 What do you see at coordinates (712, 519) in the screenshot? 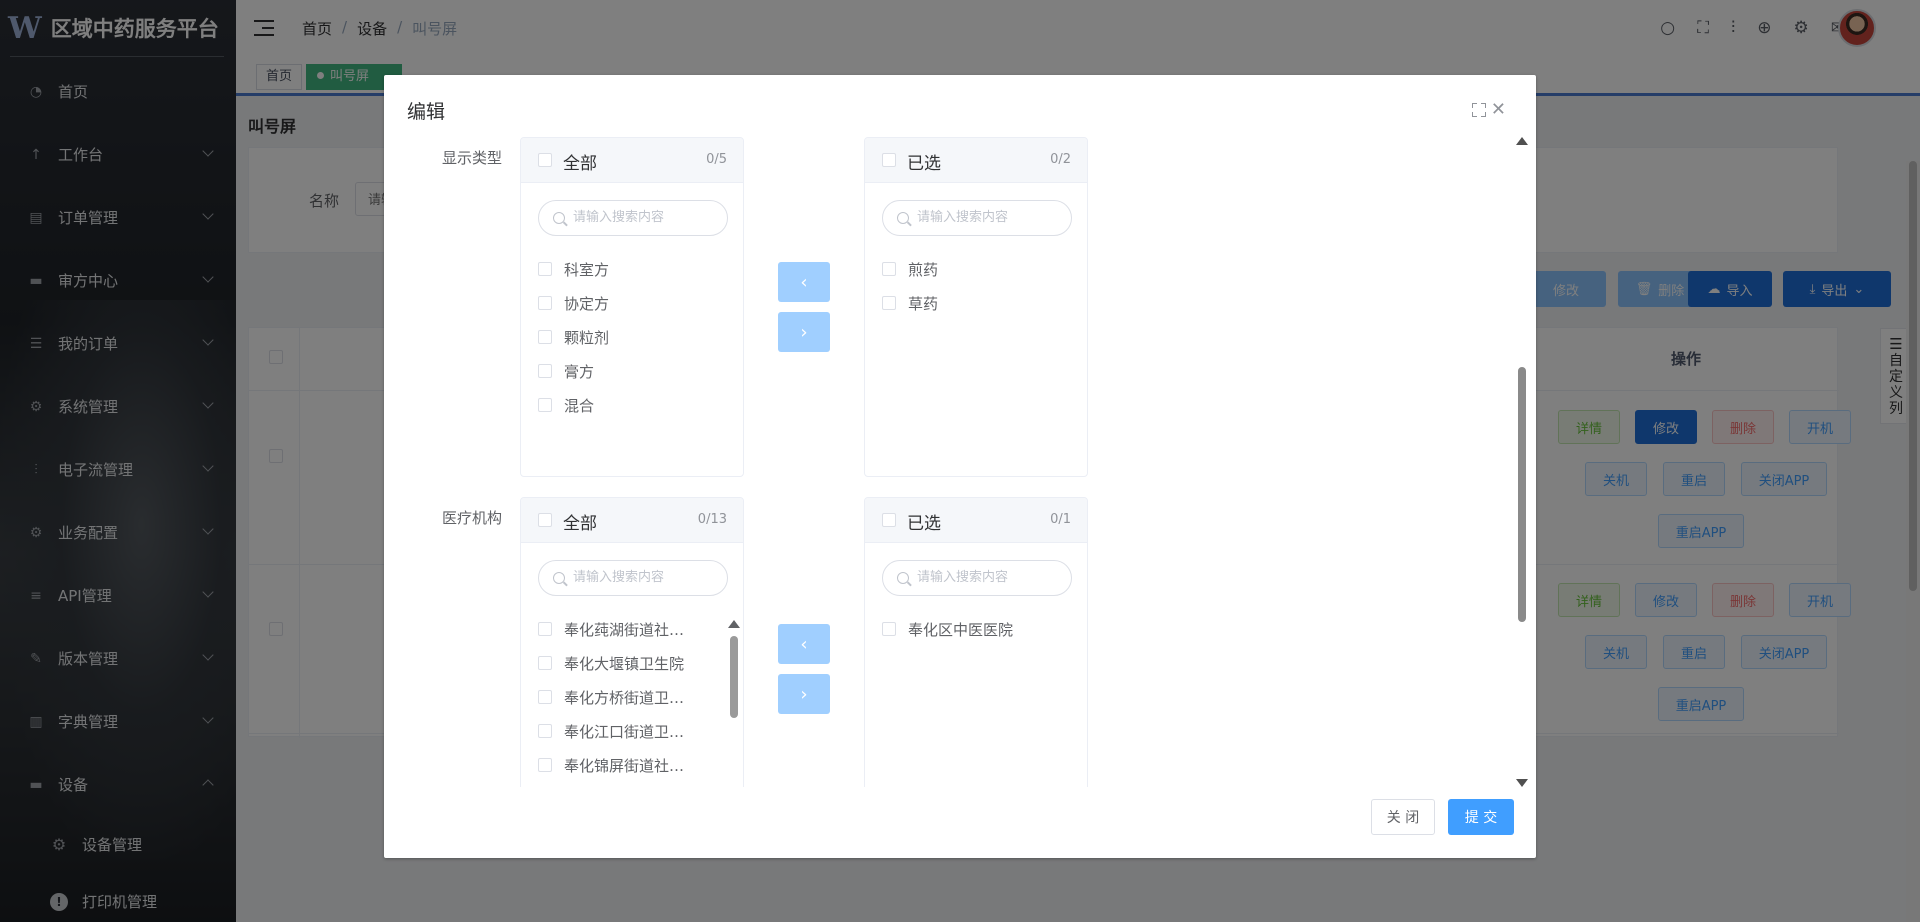
I see `panel-count: 0/13` at bounding box center [712, 519].